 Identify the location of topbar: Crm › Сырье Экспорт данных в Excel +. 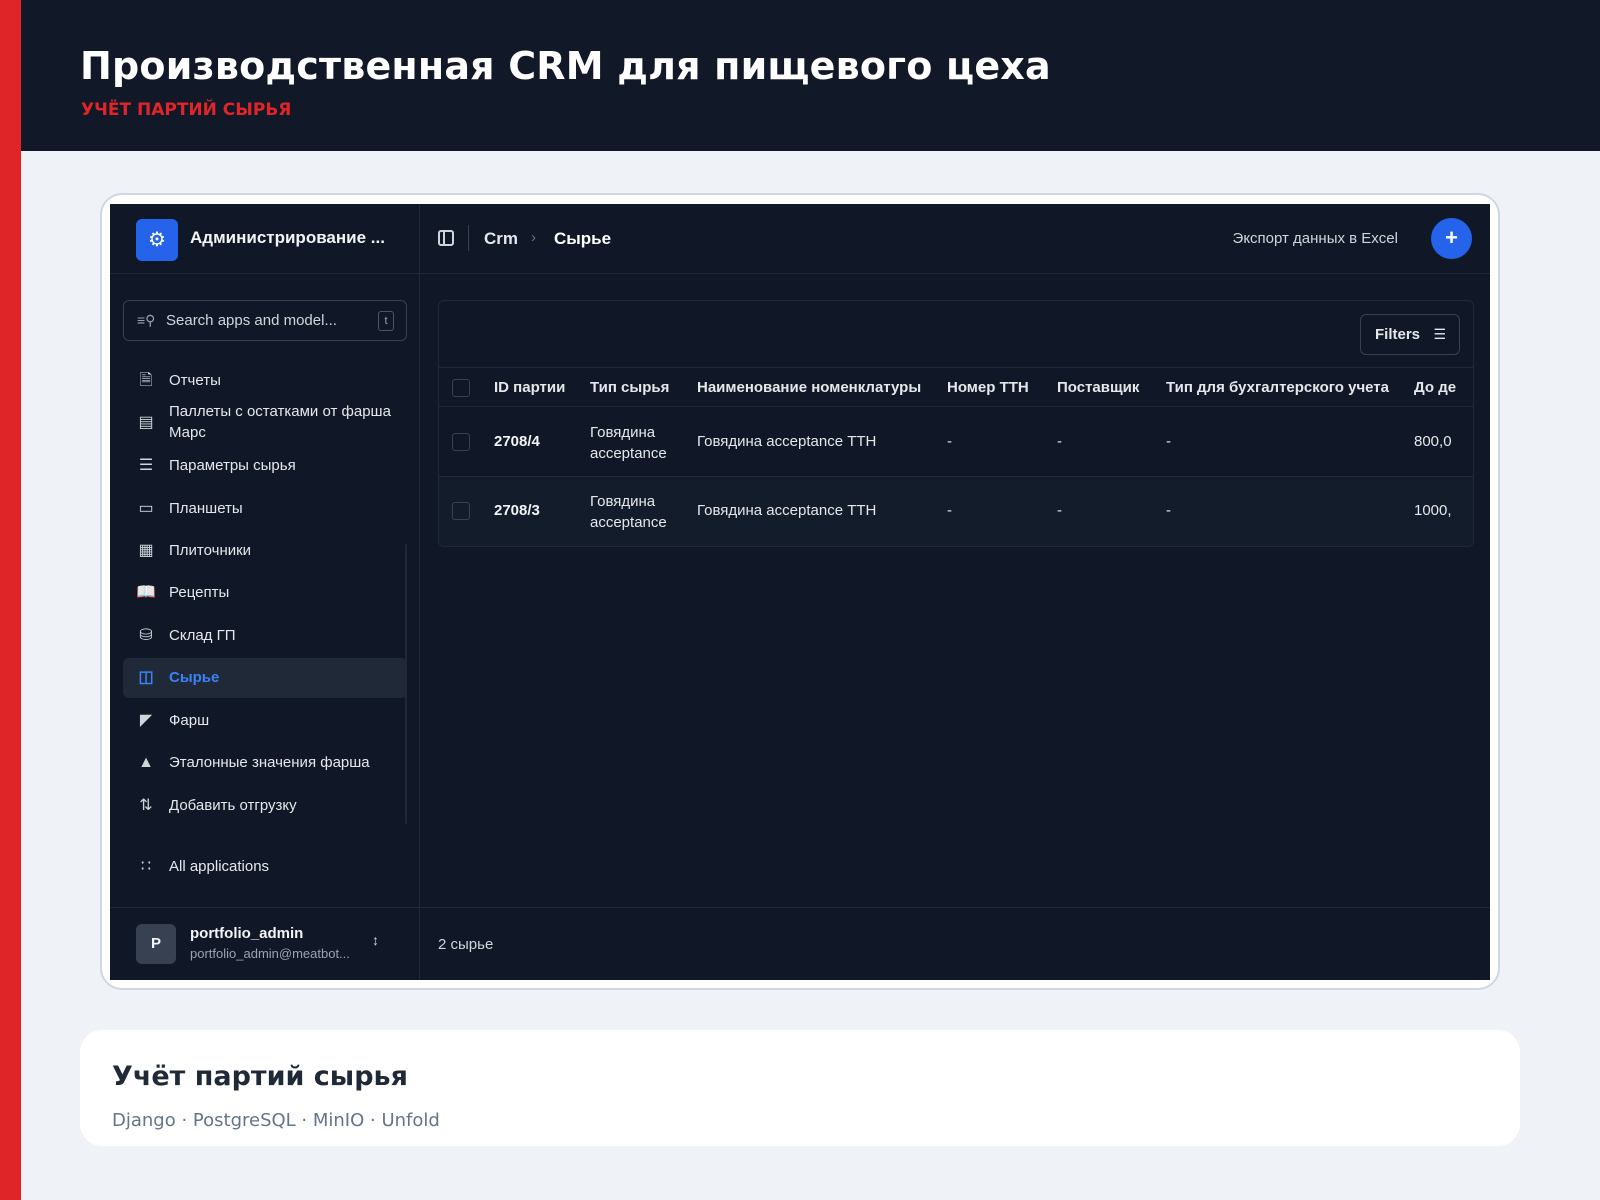
(955, 239).